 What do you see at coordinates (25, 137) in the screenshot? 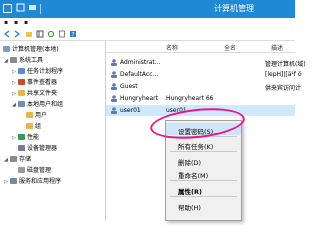
I see `tree-item-performance: ▷ 性能` at bounding box center [25, 137].